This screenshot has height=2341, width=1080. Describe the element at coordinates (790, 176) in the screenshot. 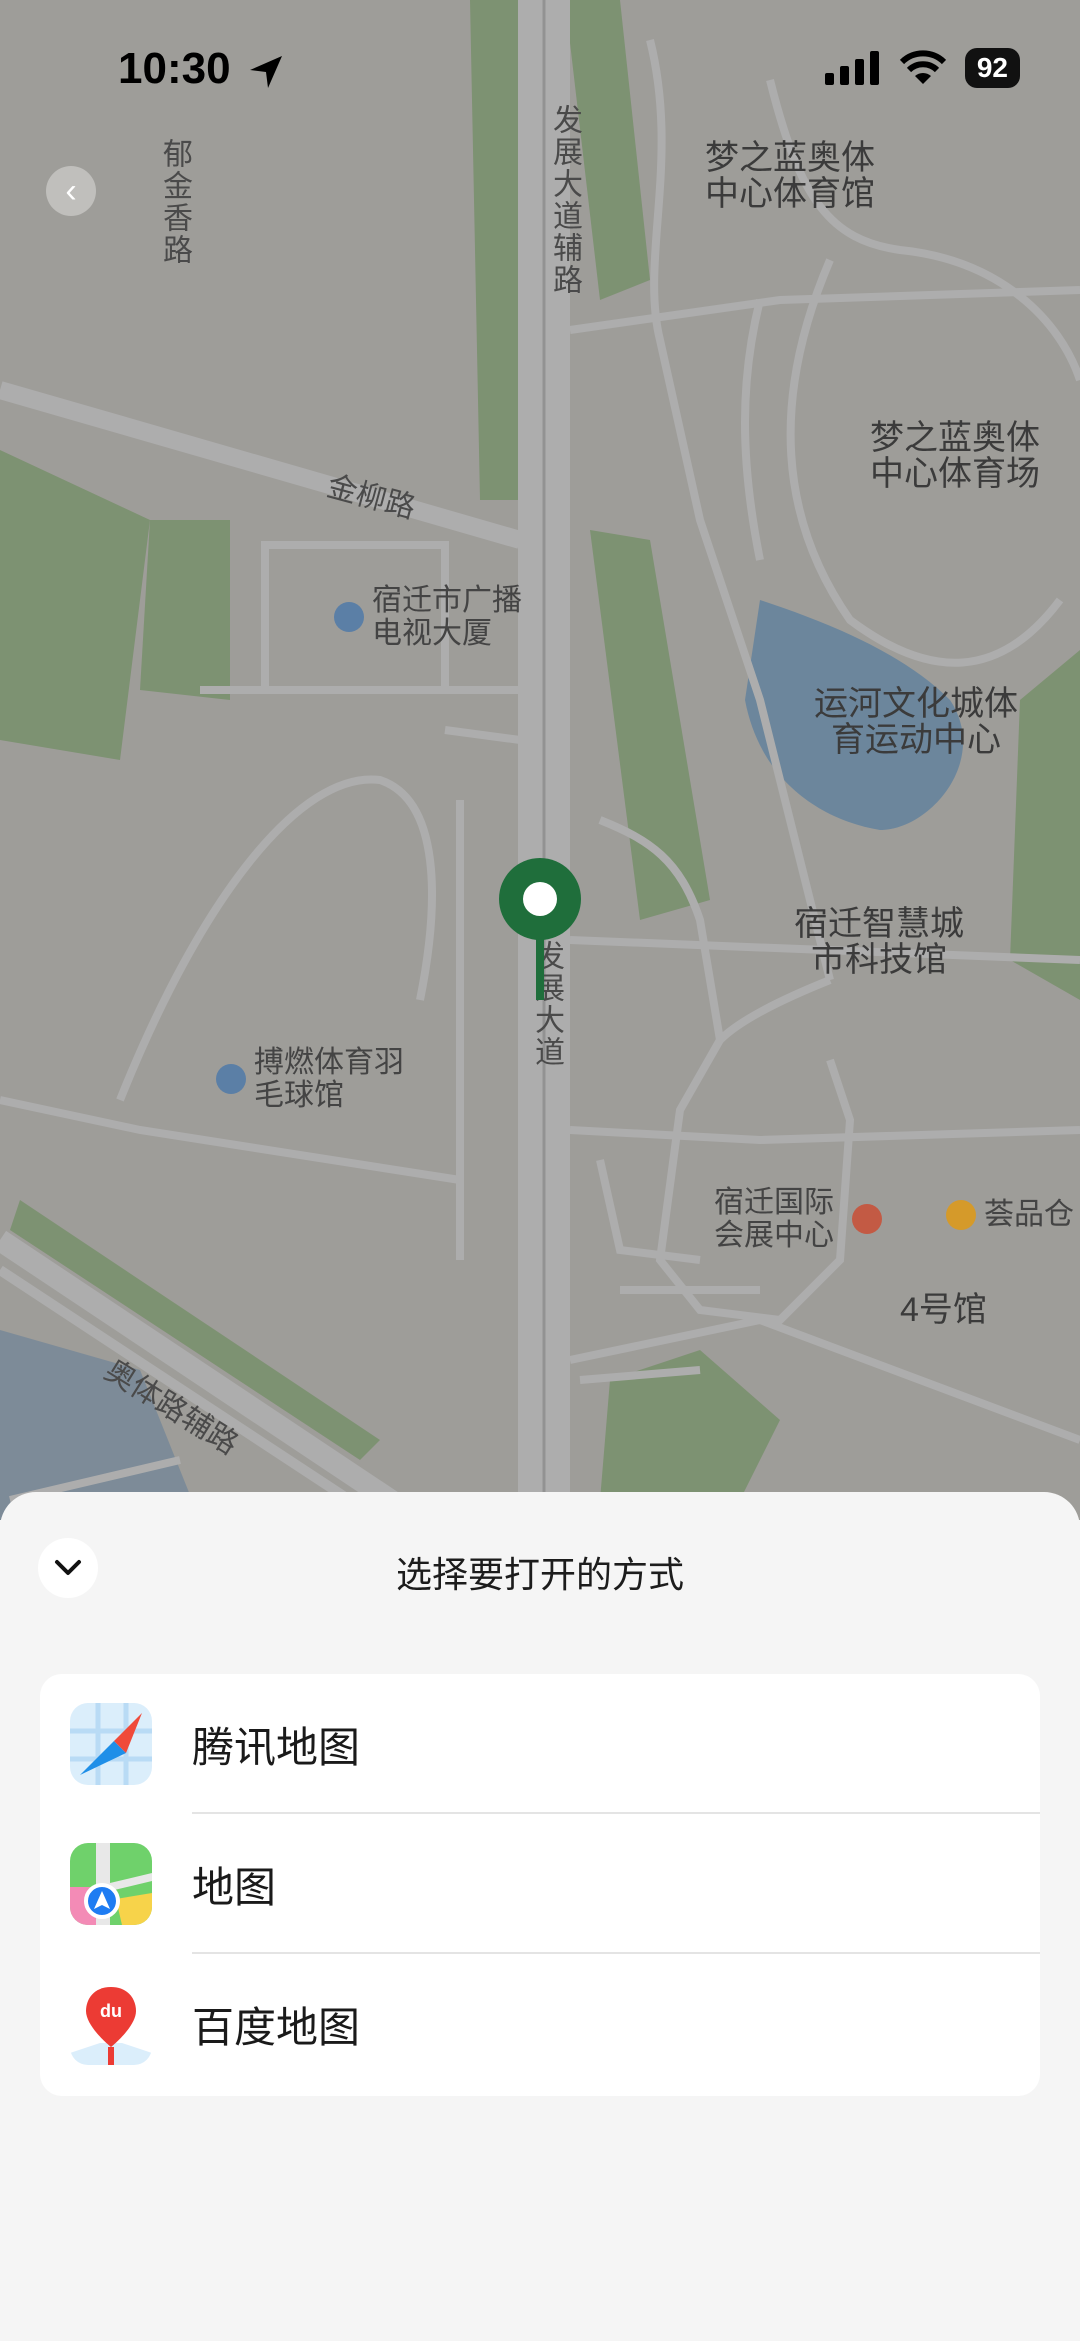

I see `poi-mengzhilan-gym: 梦之蓝奥体中心体育馆` at that location.